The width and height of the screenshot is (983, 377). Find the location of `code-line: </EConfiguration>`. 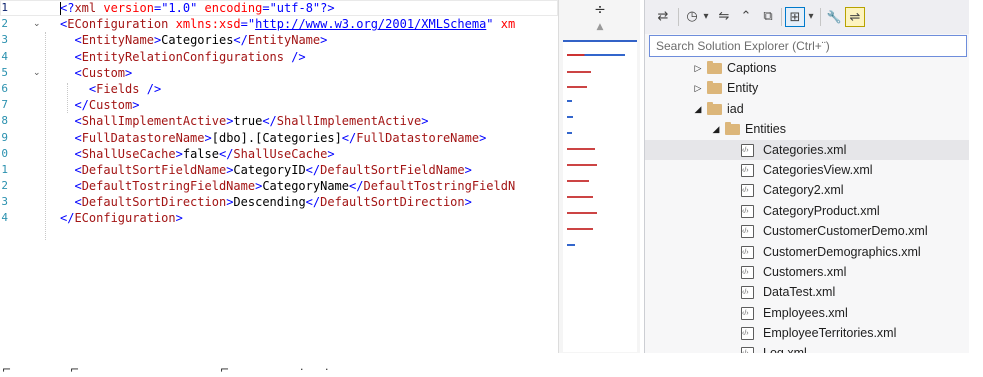

code-line: </EConfiguration> is located at coordinates (121, 218).